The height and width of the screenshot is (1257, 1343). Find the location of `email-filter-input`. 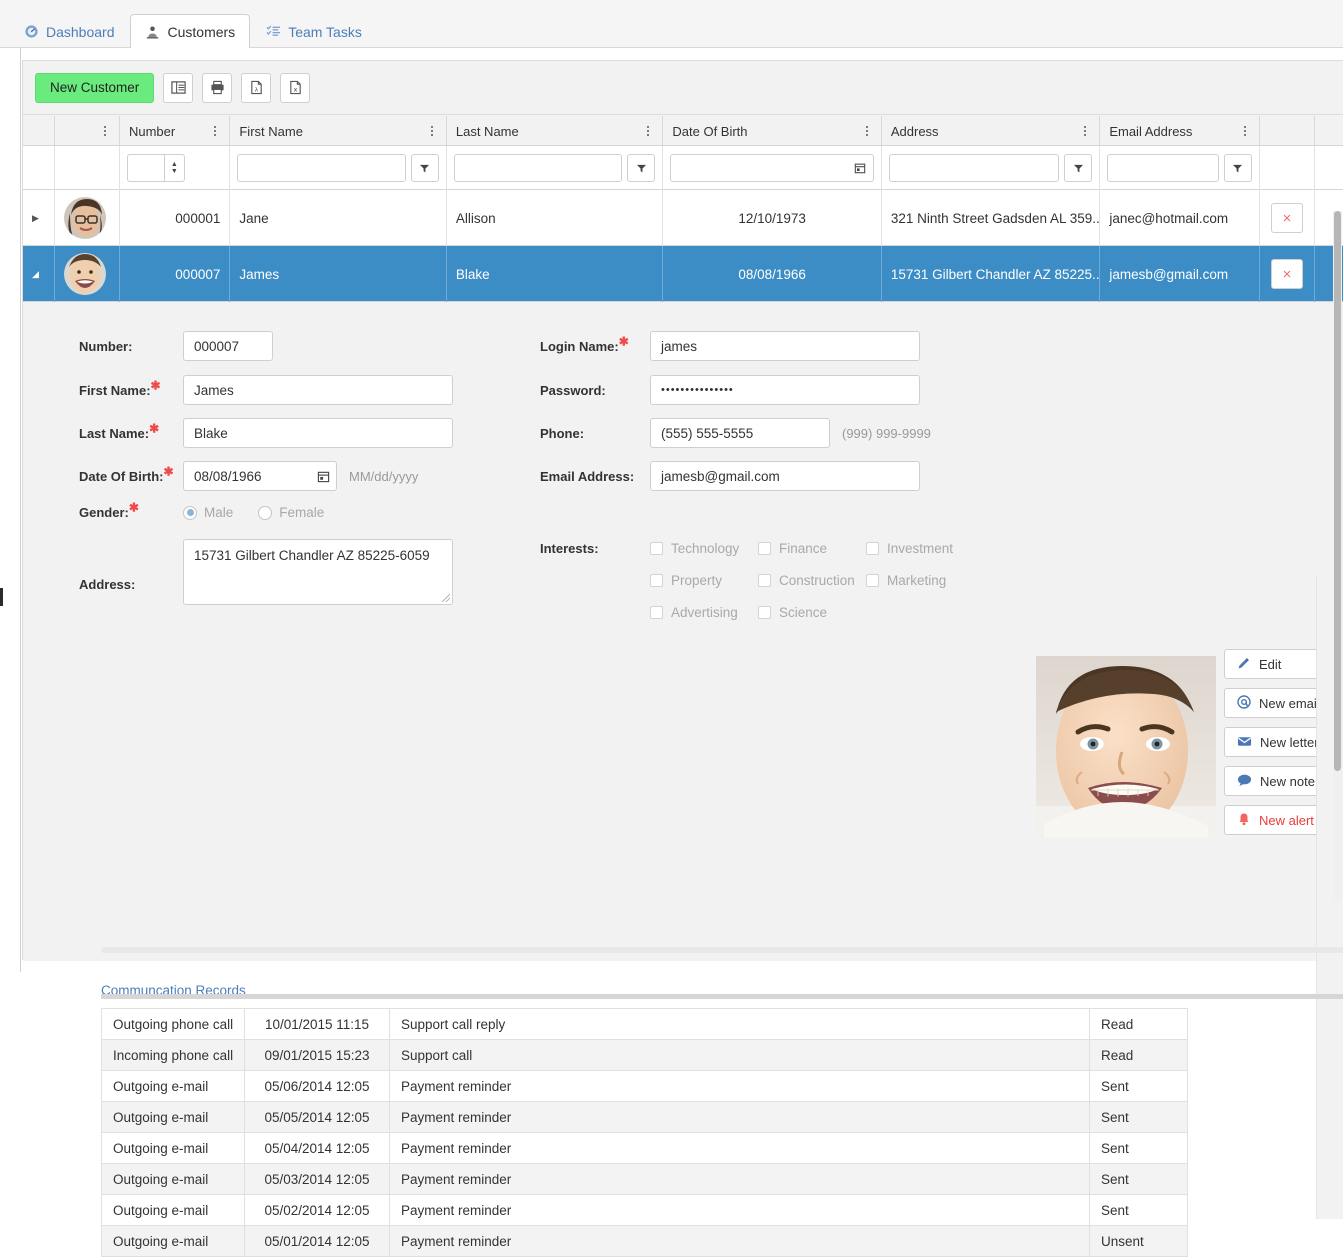

email-filter-input is located at coordinates (1163, 168).